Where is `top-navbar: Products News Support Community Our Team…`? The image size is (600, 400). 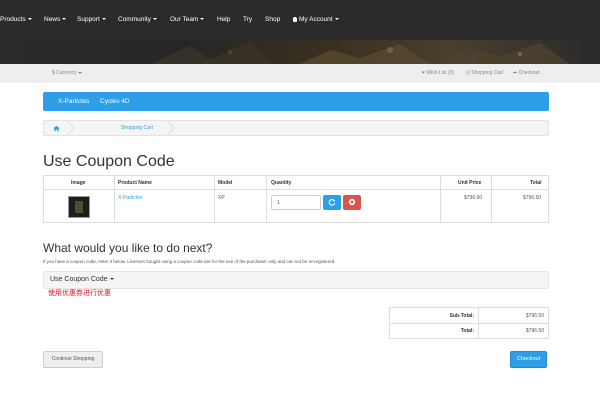
top-navbar: Products News Support Community Our Team… is located at coordinates (300, 20).